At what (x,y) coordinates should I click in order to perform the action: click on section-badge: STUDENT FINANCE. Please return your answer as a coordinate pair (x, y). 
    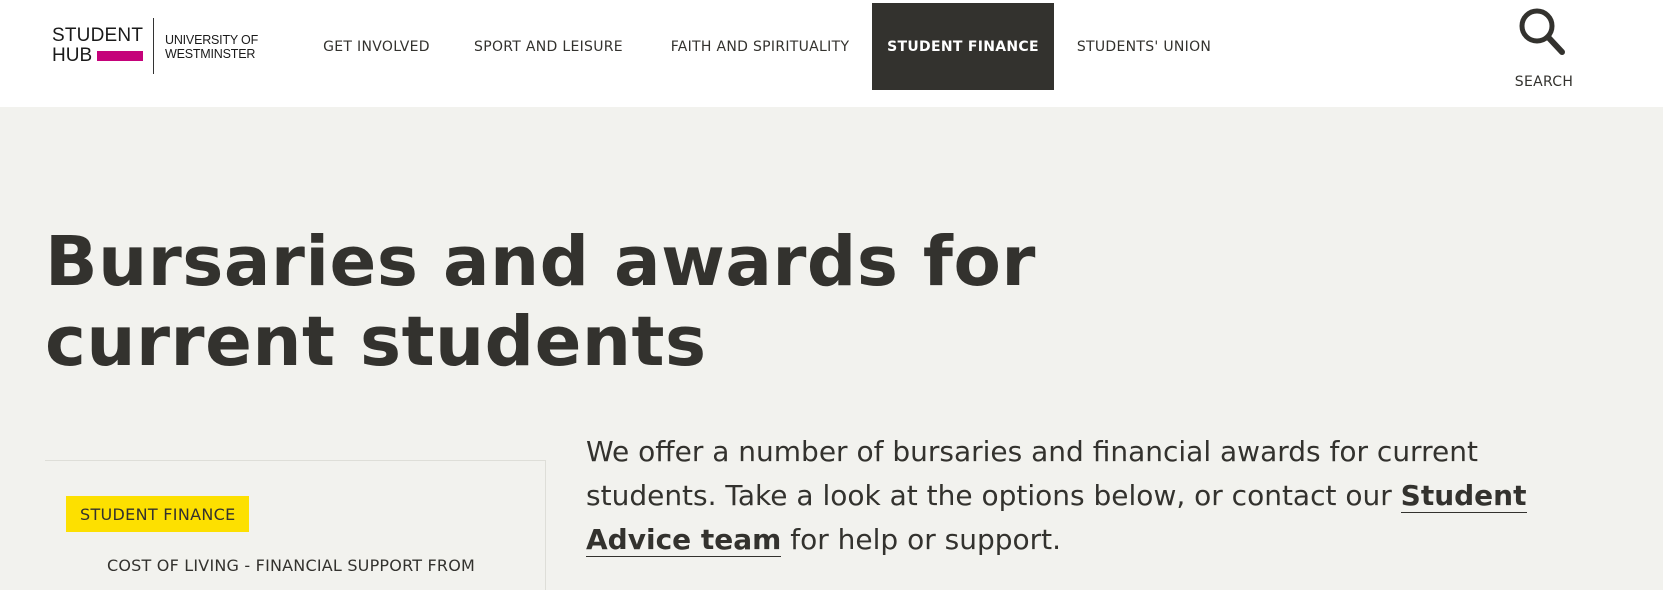
    Looking at the image, I should click on (158, 514).